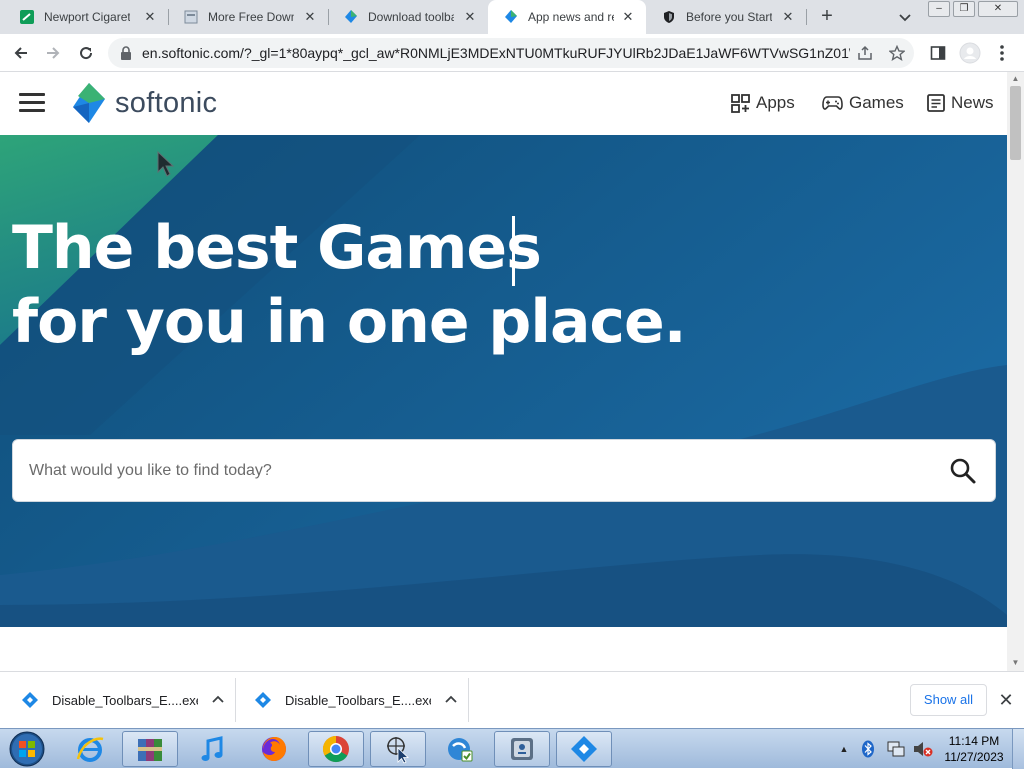 This screenshot has width=1024, height=773. What do you see at coordinates (974, 757) in the screenshot?
I see `clock-date: 11/27/2023` at bounding box center [974, 757].